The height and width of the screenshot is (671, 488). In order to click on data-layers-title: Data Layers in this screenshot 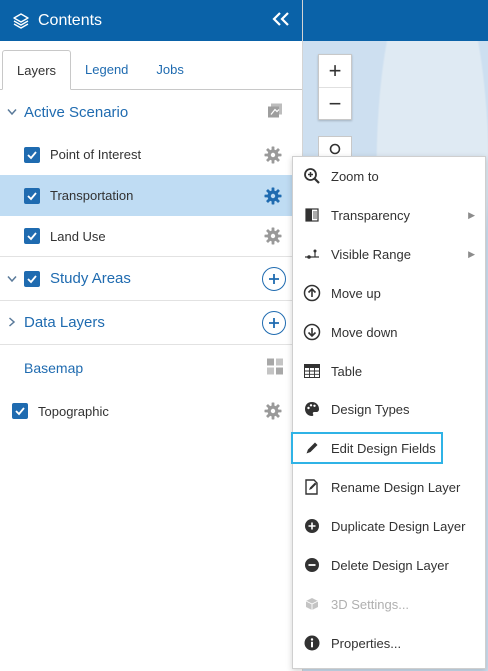, I will do `click(64, 322)`.